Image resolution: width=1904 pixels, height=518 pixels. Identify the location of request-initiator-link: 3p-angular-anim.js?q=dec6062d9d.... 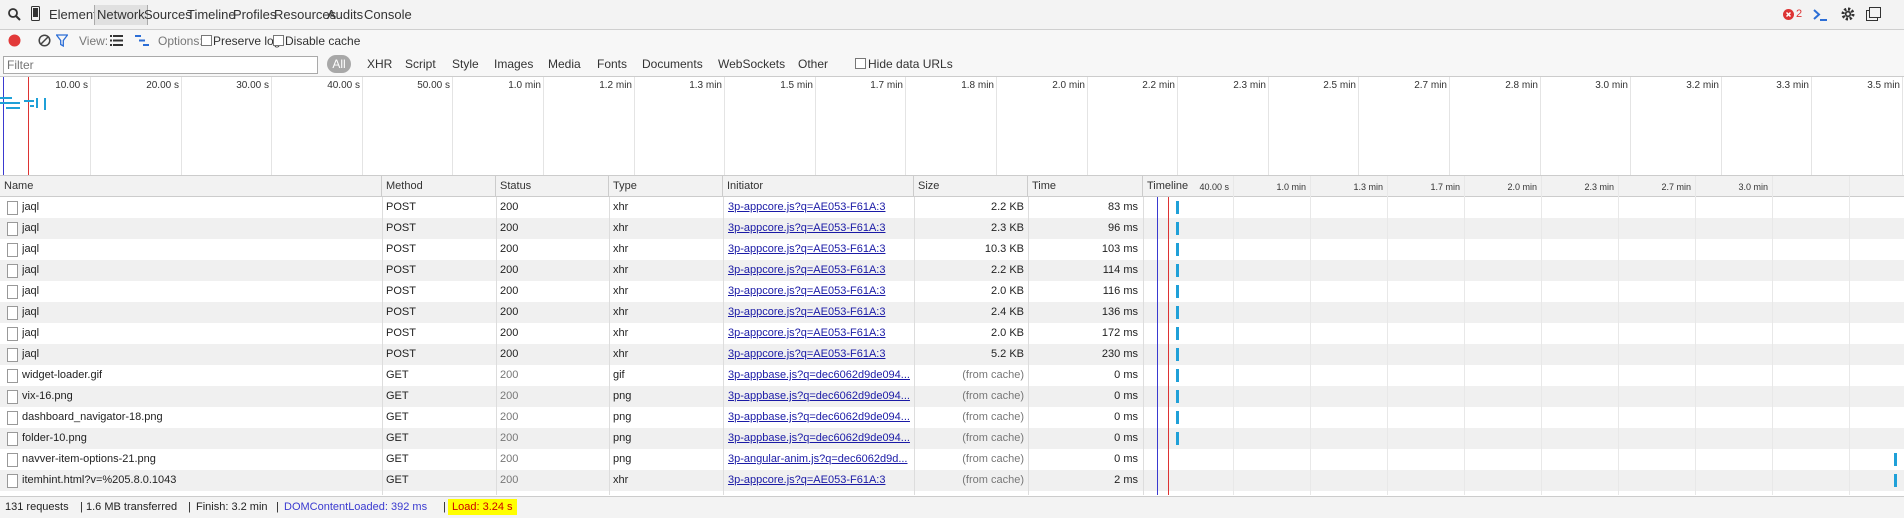
(819, 459).